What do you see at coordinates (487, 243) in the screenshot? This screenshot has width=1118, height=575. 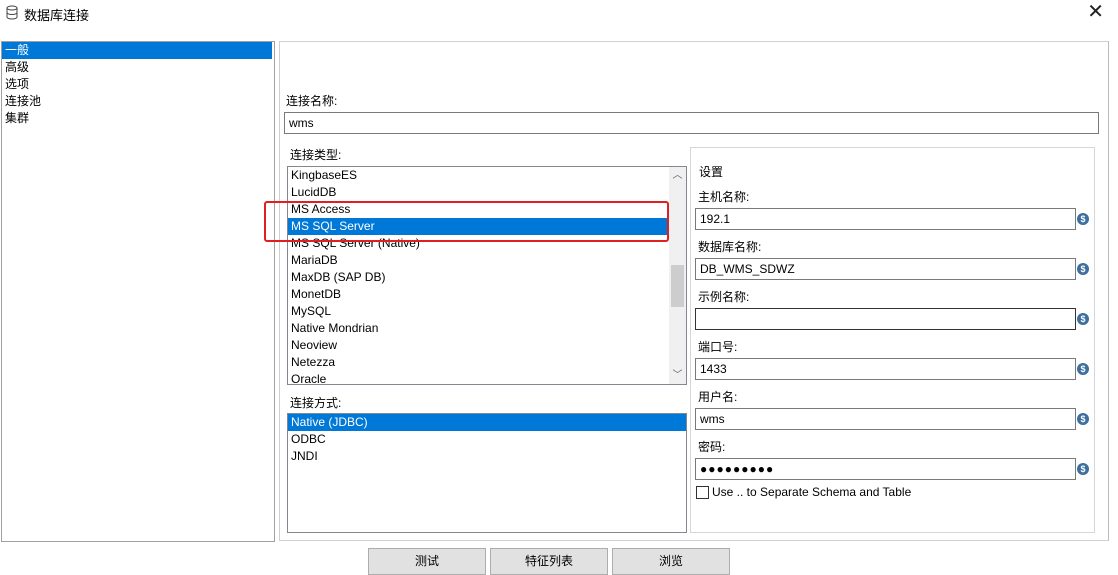 I see `list-item: MS SQL Server (Native)` at bounding box center [487, 243].